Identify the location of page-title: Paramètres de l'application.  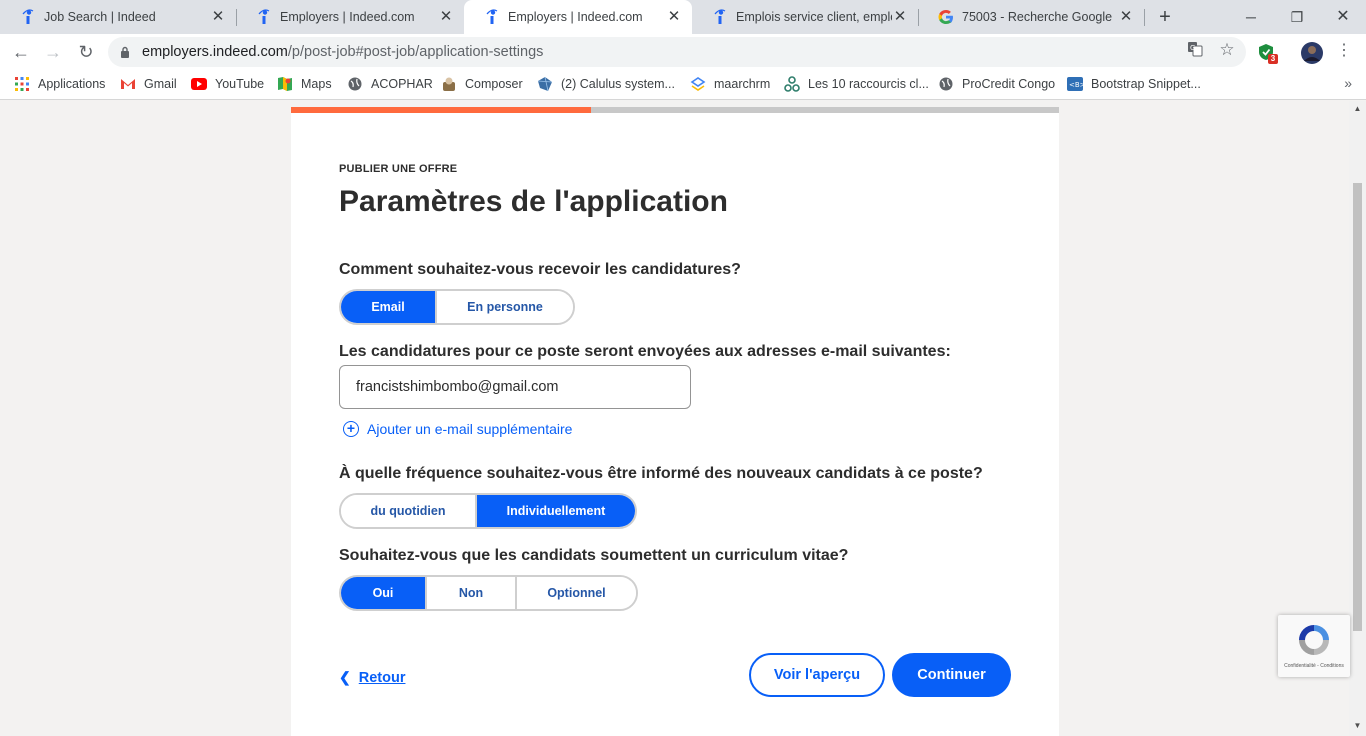
(533, 201).